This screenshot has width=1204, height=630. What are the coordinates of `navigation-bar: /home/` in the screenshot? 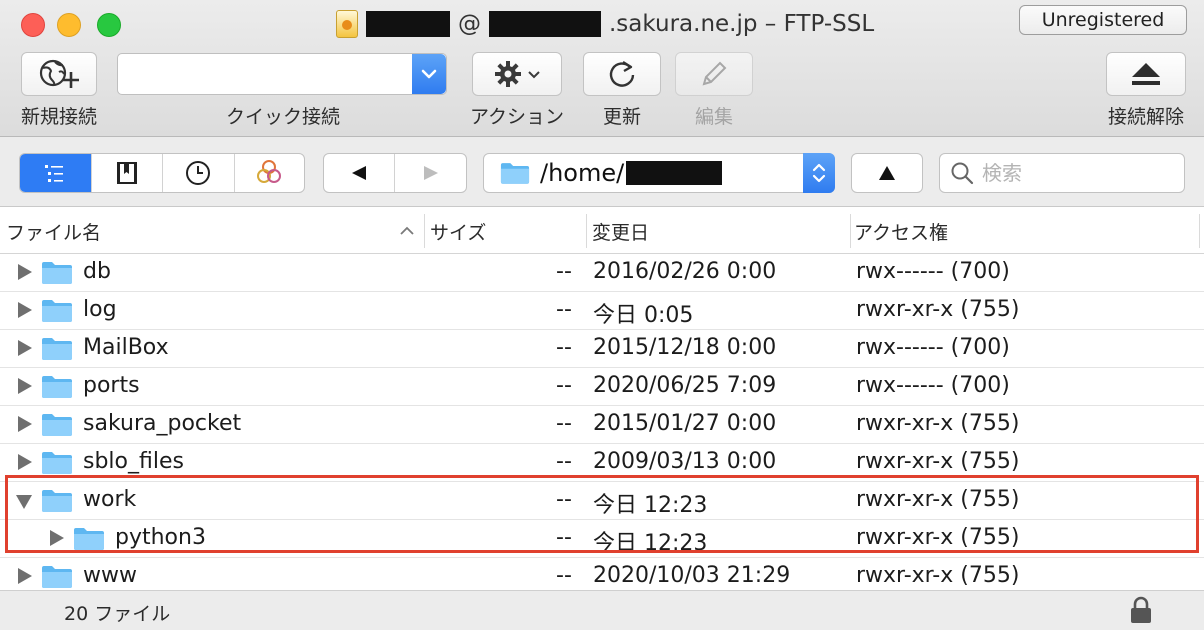 It's located at (602, 172).